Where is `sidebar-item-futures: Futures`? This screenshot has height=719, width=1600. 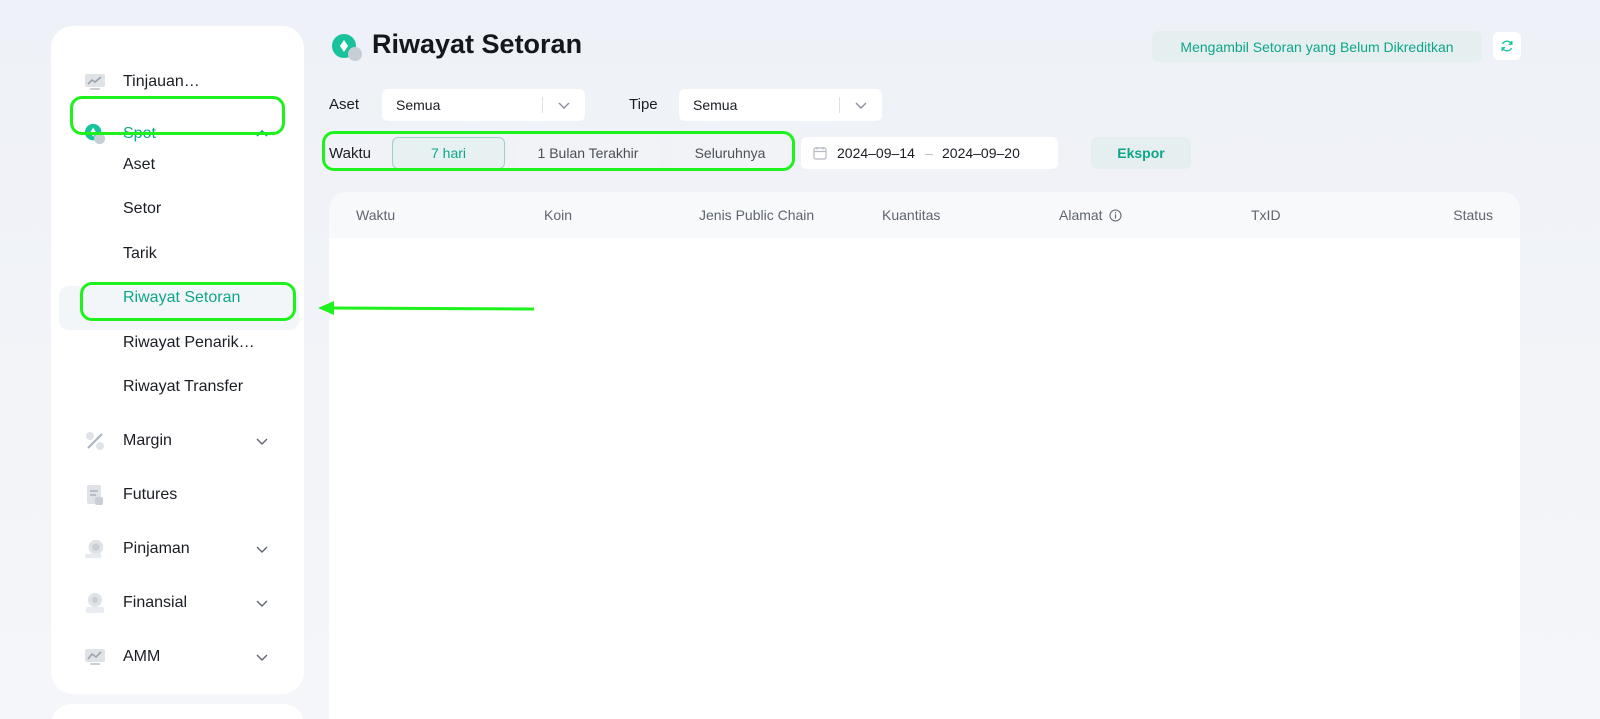
sidebar-item-futures: Futures is located at coordinates (177, 495).